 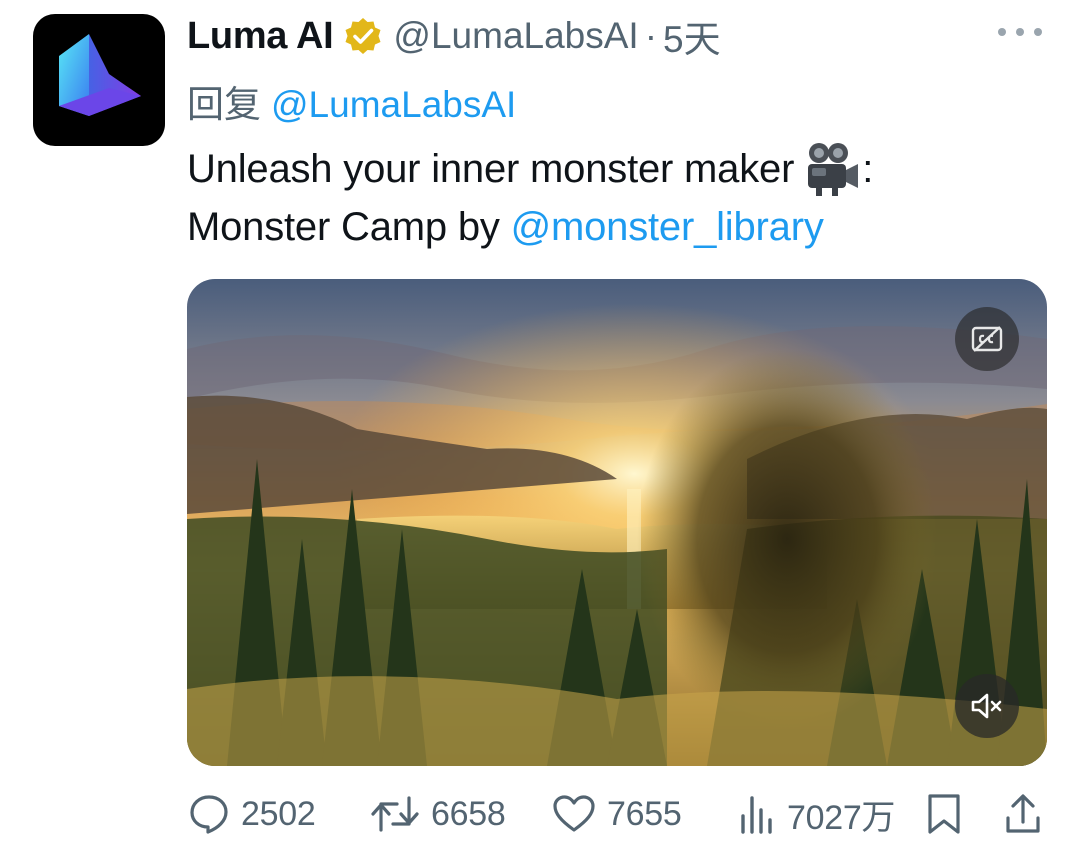 I want to click on bookmark-button, so click(x=944, y=814).